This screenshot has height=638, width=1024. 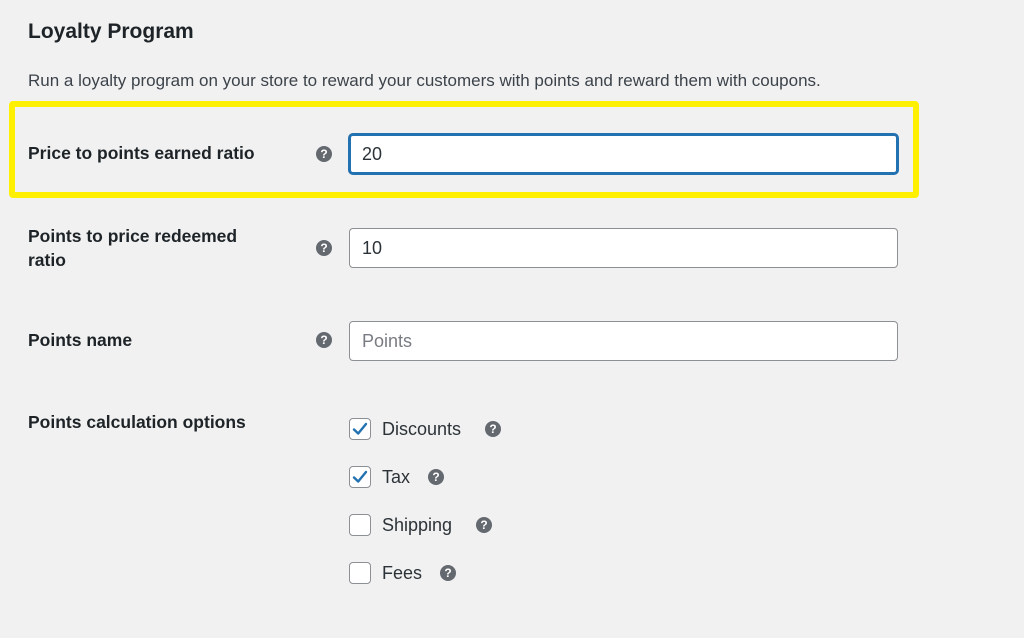 I want to click on price-to-points-label: Price to points earned ratio, so click(x=141, y=153).